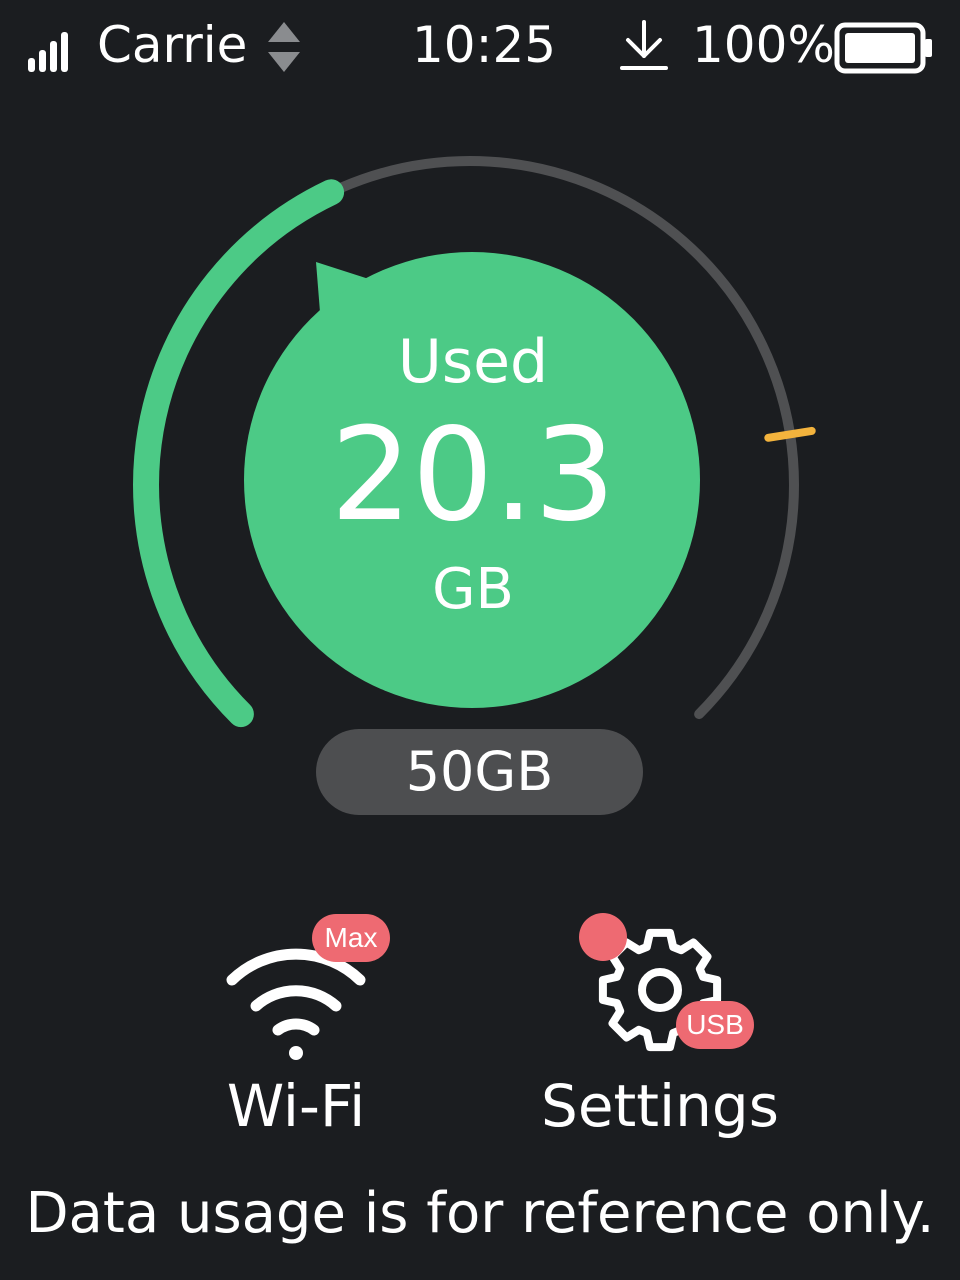 The image size is (960, 1280). Describe the element at coordinates (473, 475) in the screenshot. I see `used-amount: 20.3` at that location.